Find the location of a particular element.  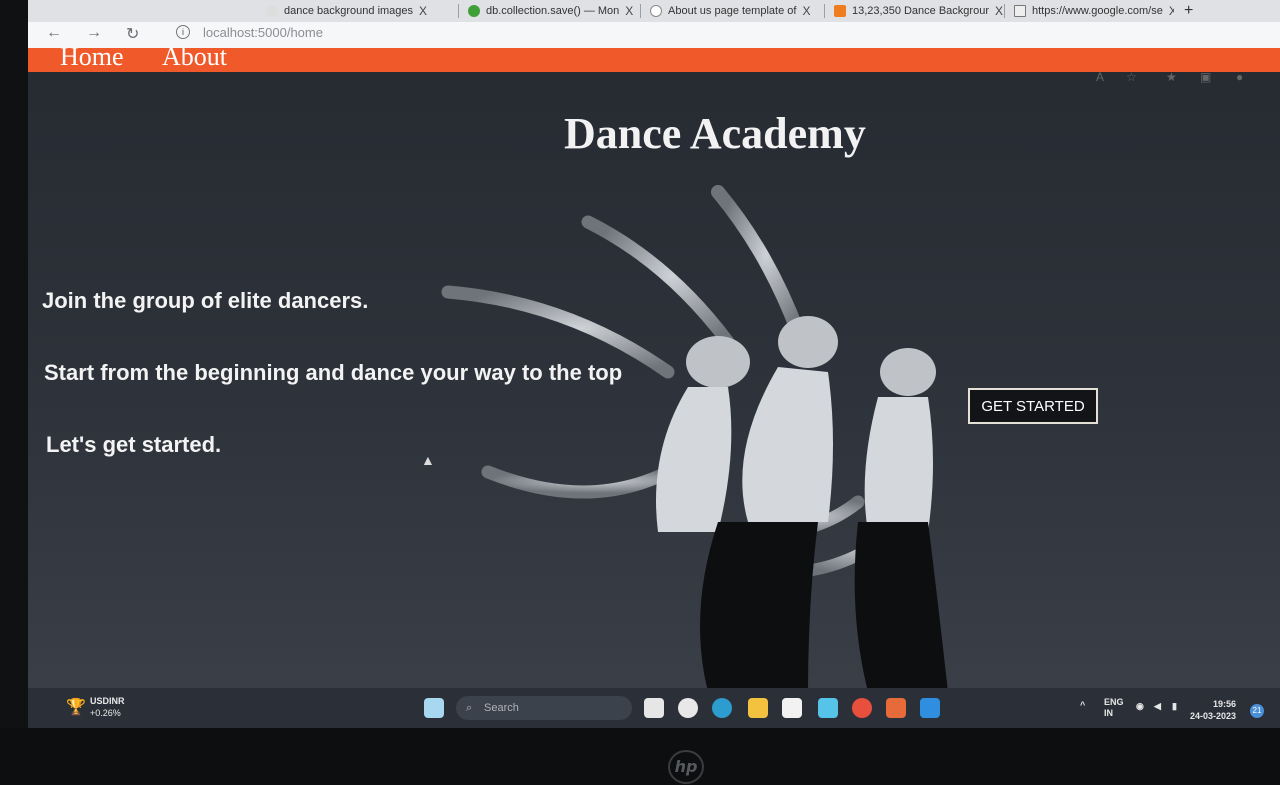

volume-icon: ◀ is located at coordinates (1157, 706).